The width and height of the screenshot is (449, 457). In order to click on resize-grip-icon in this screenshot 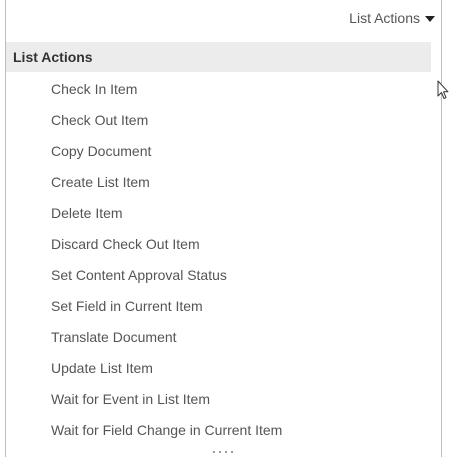, I will do `click(223, 452)`.